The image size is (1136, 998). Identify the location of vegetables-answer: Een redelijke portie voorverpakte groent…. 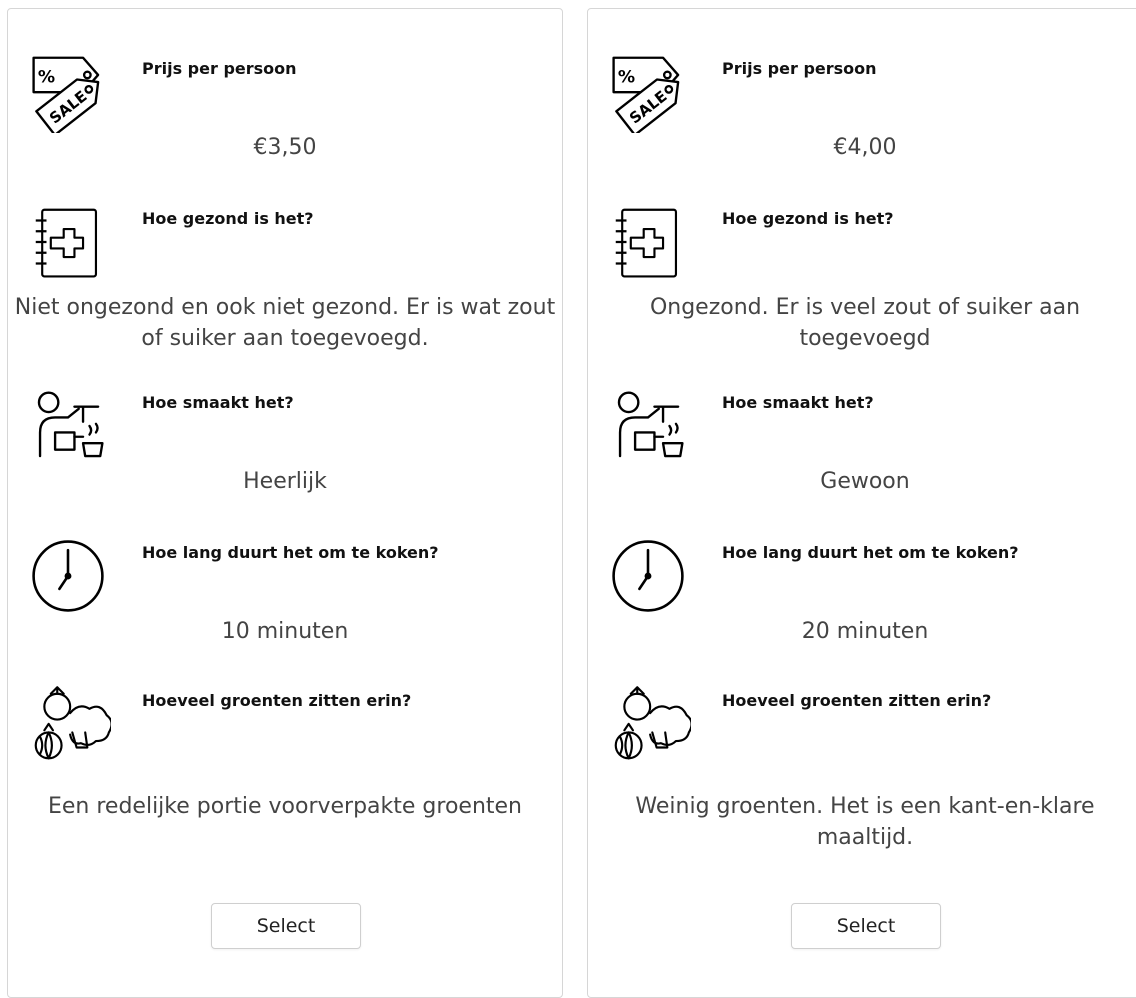
(285, 806).